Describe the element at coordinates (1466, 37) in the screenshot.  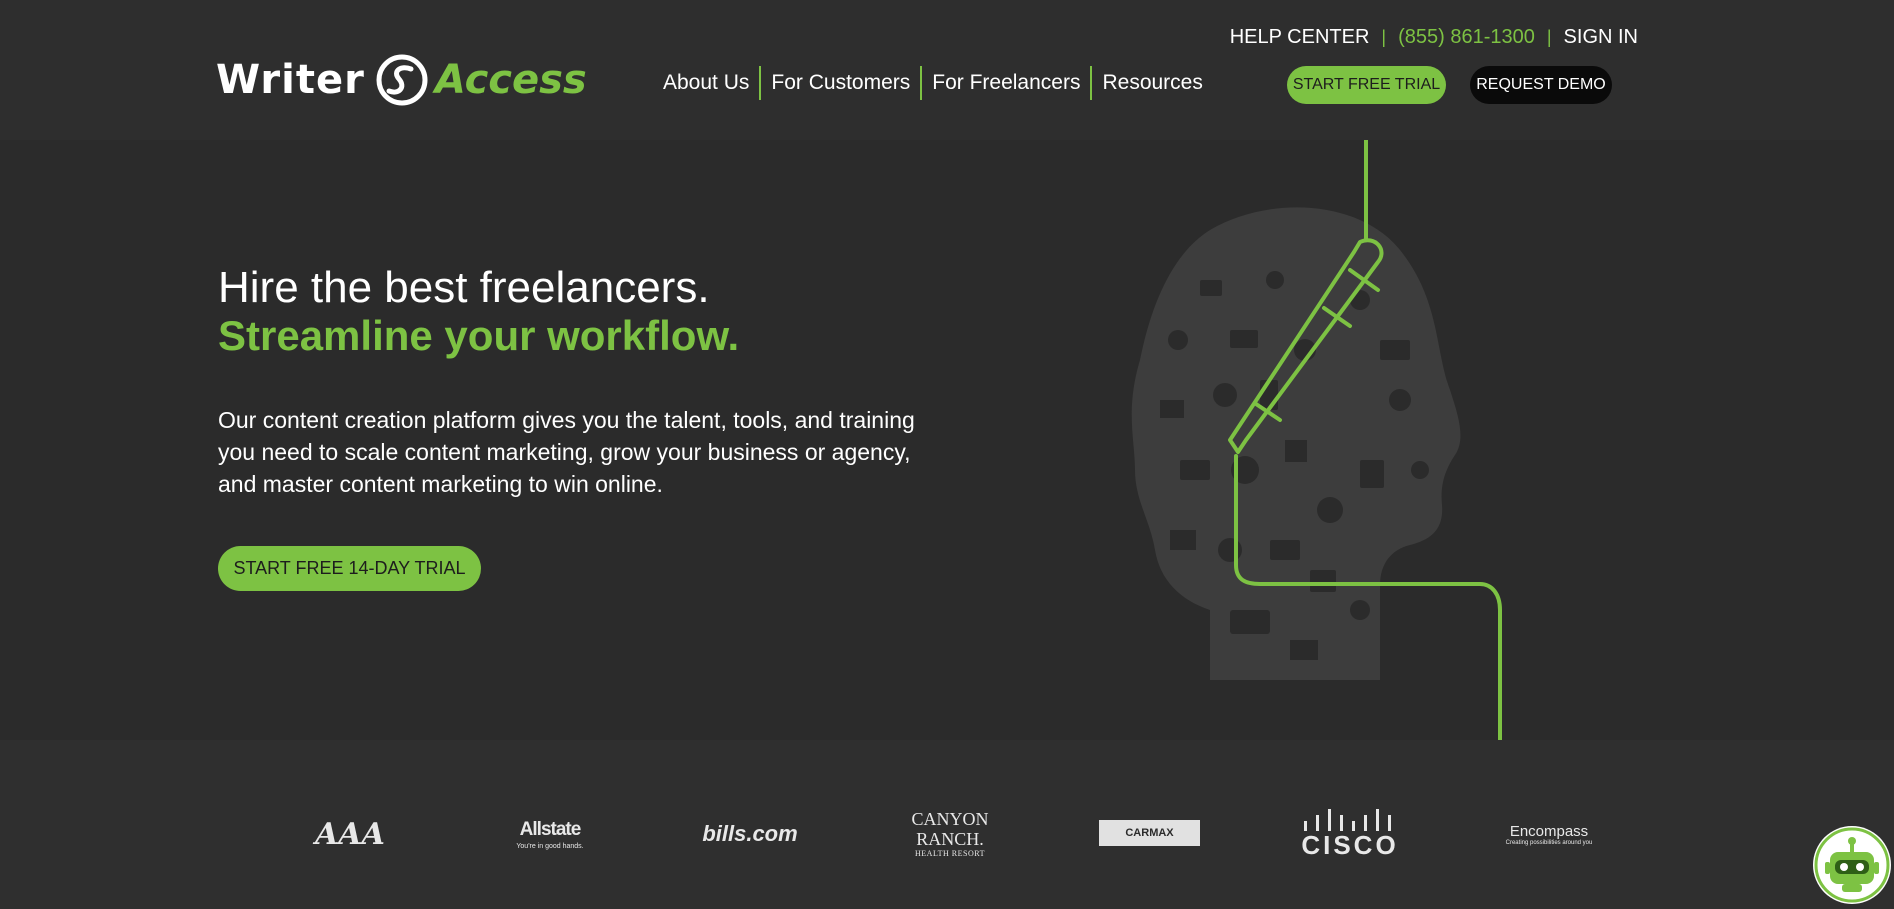
I see `phone-link: (855) 861-1300` at that location.